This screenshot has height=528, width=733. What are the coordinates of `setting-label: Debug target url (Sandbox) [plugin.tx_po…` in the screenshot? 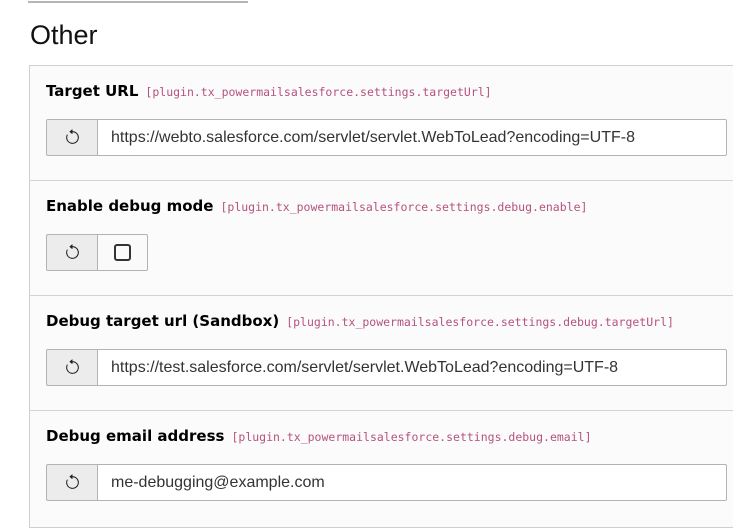 It's located at (386, 321).